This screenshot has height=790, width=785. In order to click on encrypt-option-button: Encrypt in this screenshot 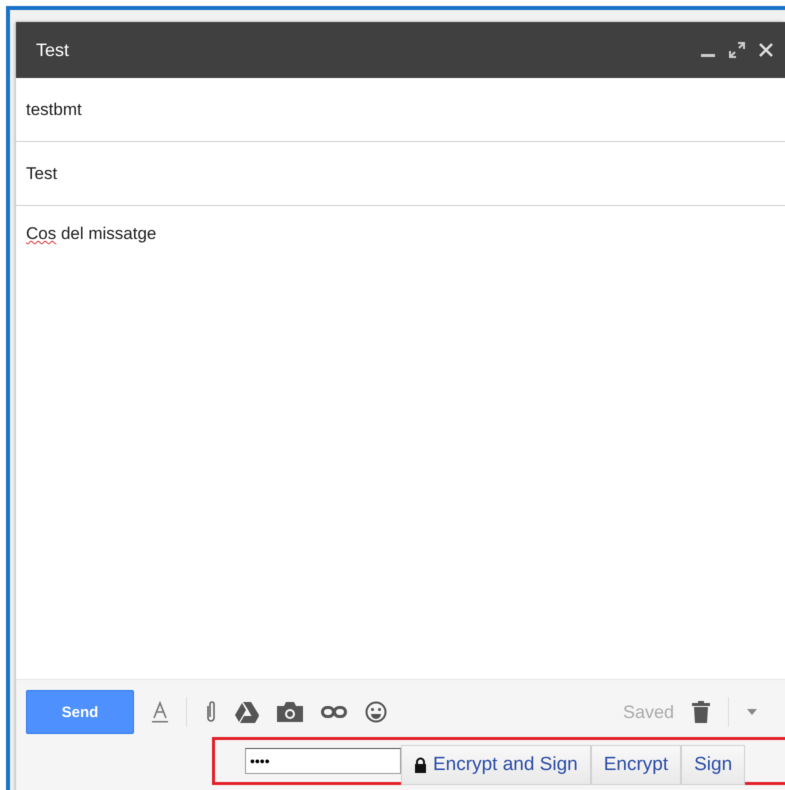, I will do `click(636, 765)`.